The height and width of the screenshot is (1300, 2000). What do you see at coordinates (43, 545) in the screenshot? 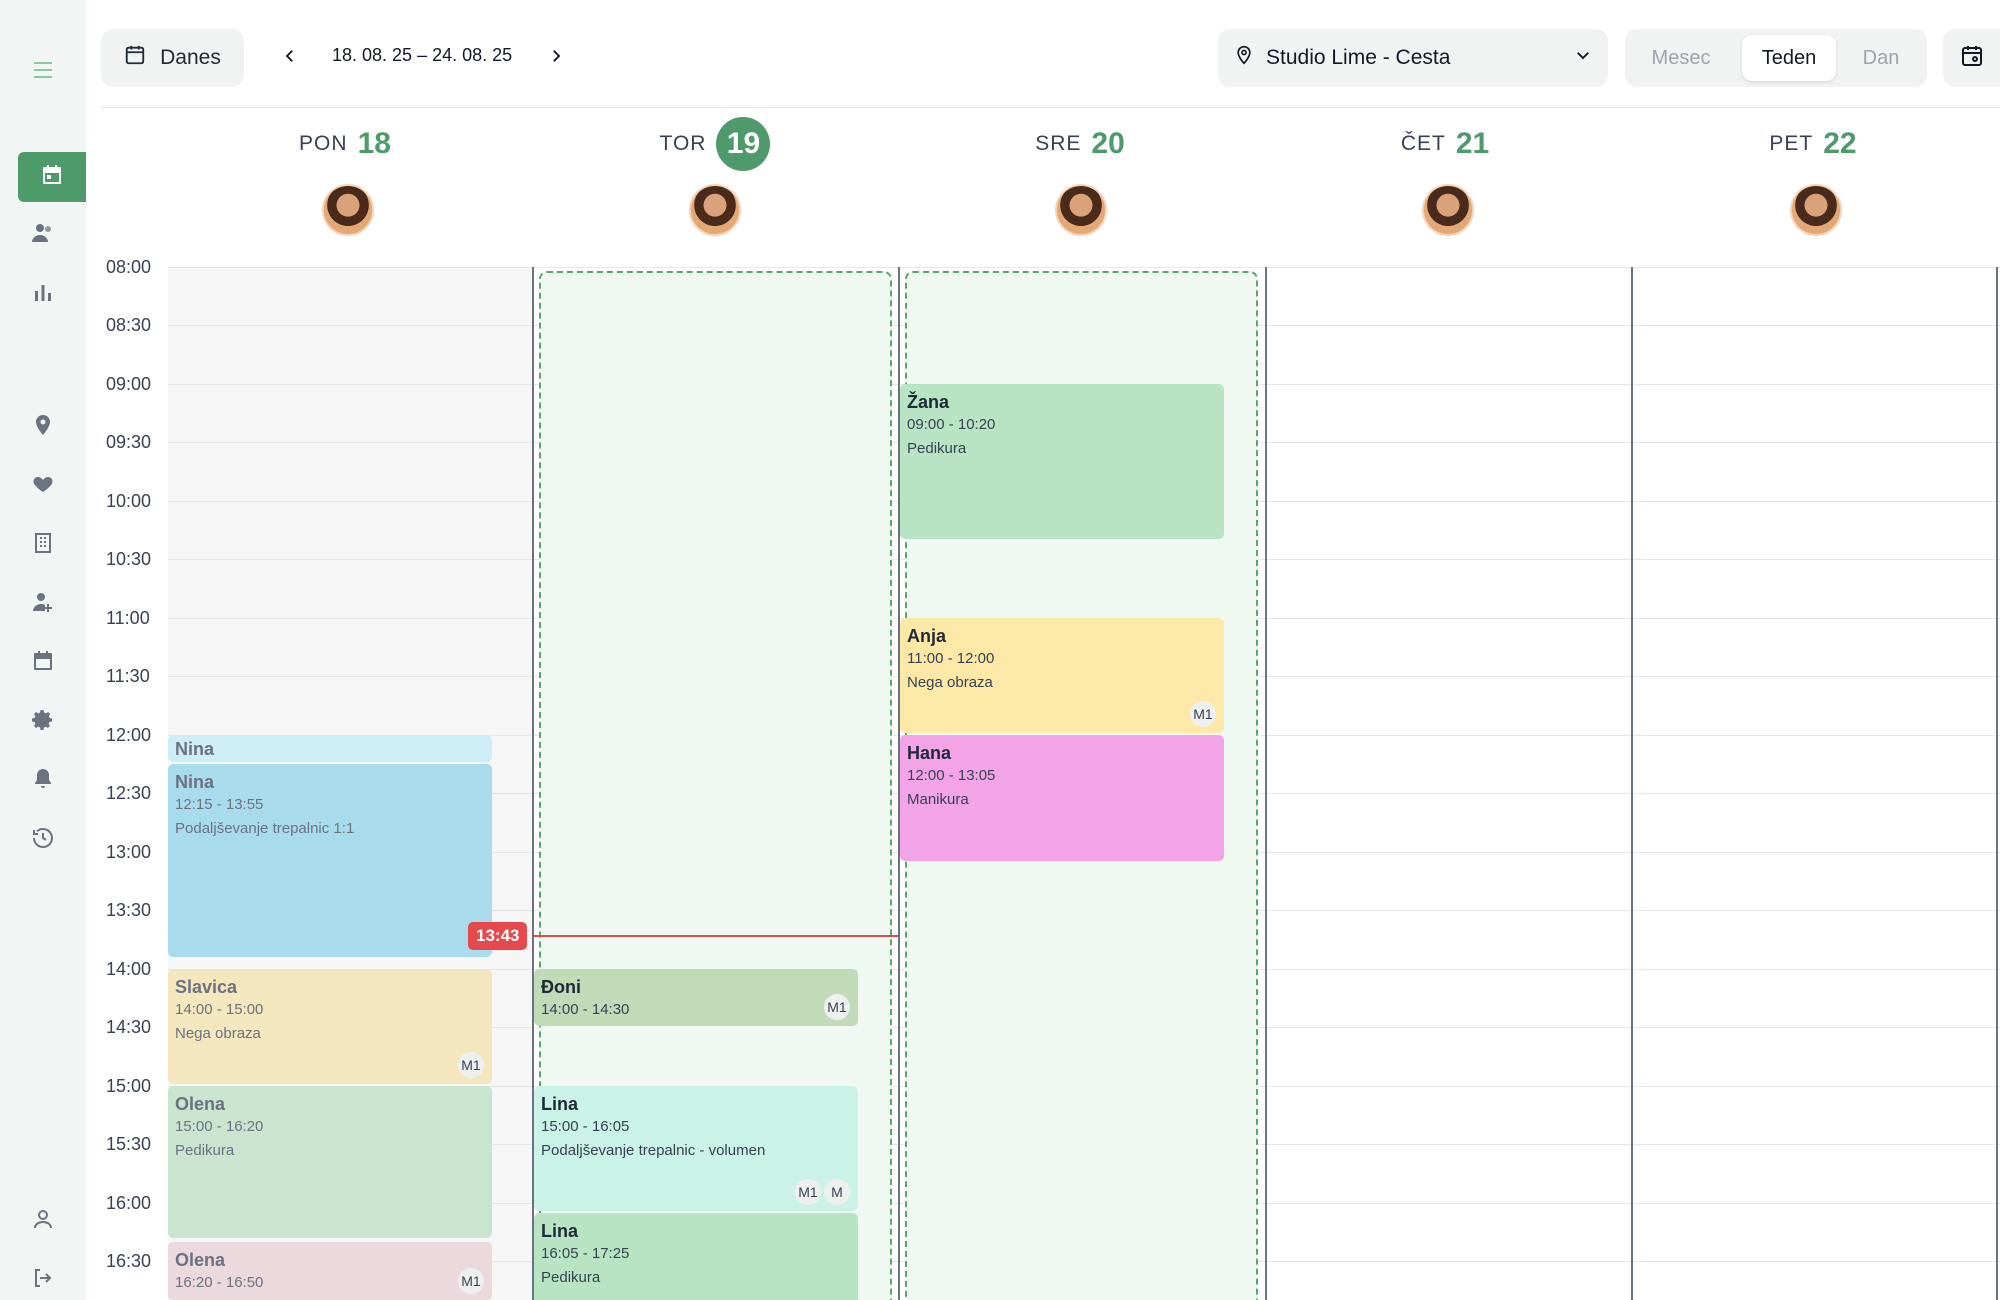
I see `sidebar-item-company` at bounding box center [43, 545].